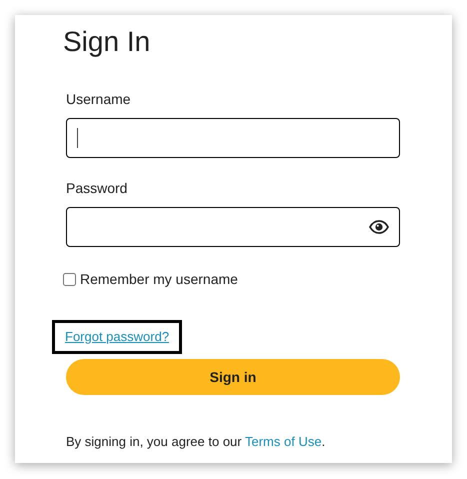 Image resolution: width=467 pixels, height=479 pixels. I want to click on sign-in-button: Sign in, so click(233, 377).